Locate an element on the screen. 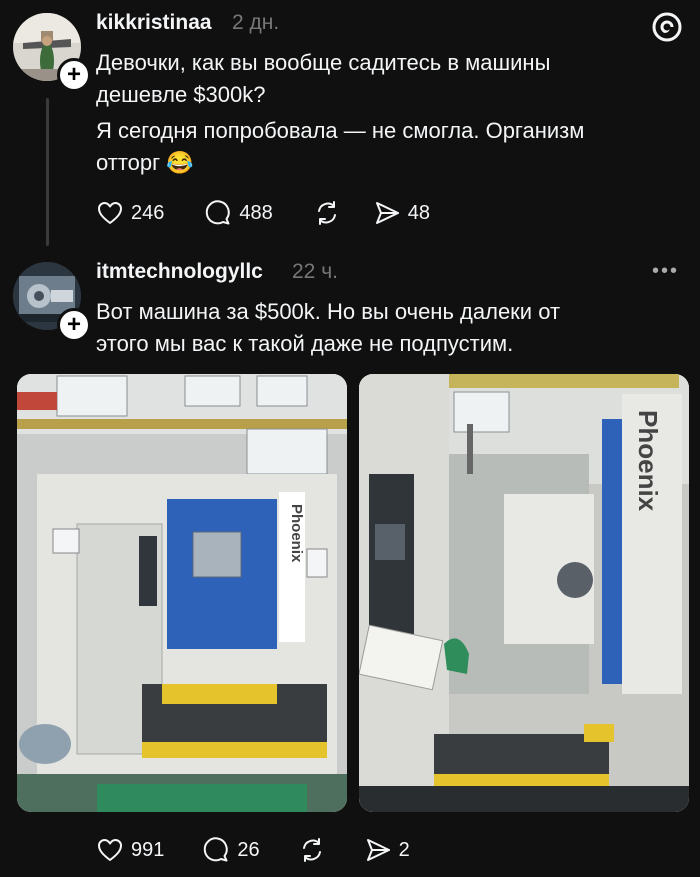  threads-logo-icon is located at coordinates (667, 27).